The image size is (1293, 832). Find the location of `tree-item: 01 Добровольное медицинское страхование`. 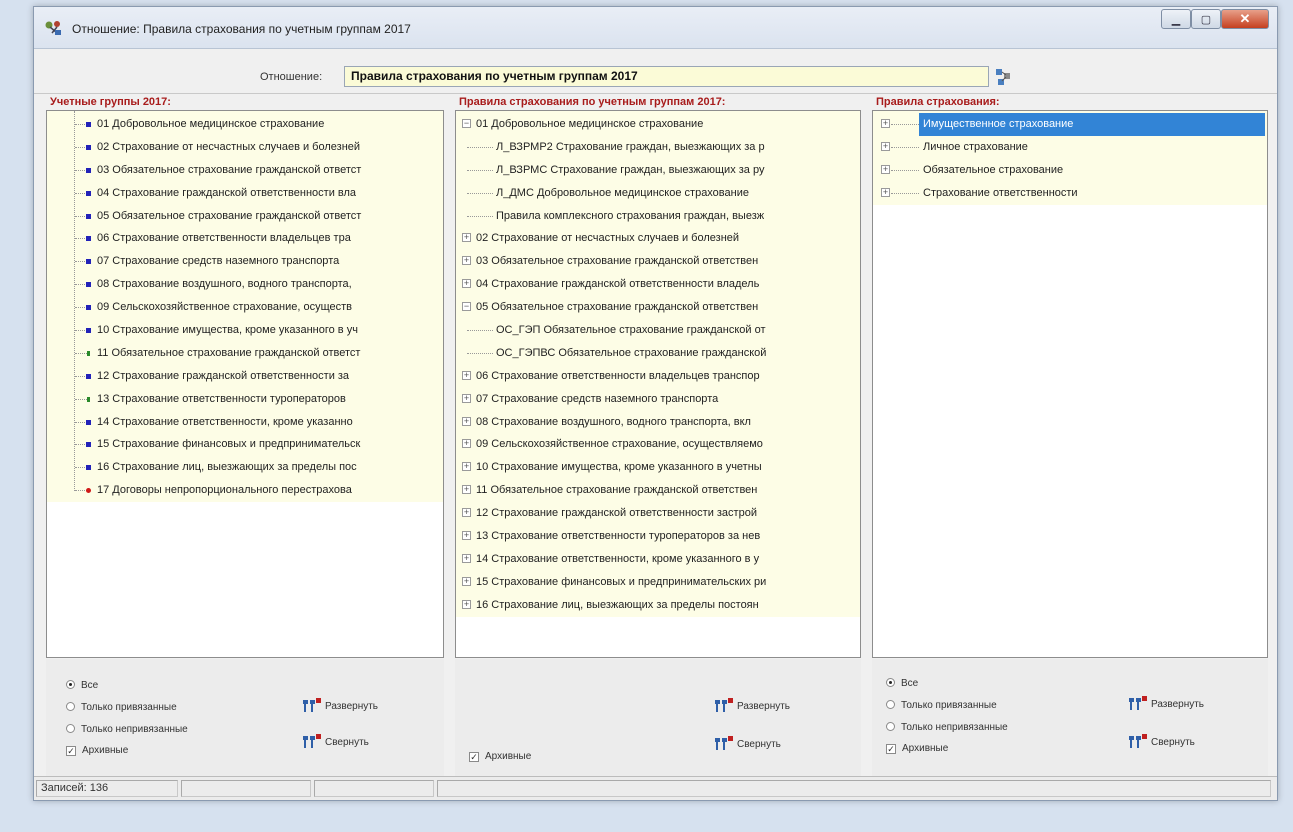

tree-item: 01 Добровольное медицинское страхование is located at coordinates (245, 124).